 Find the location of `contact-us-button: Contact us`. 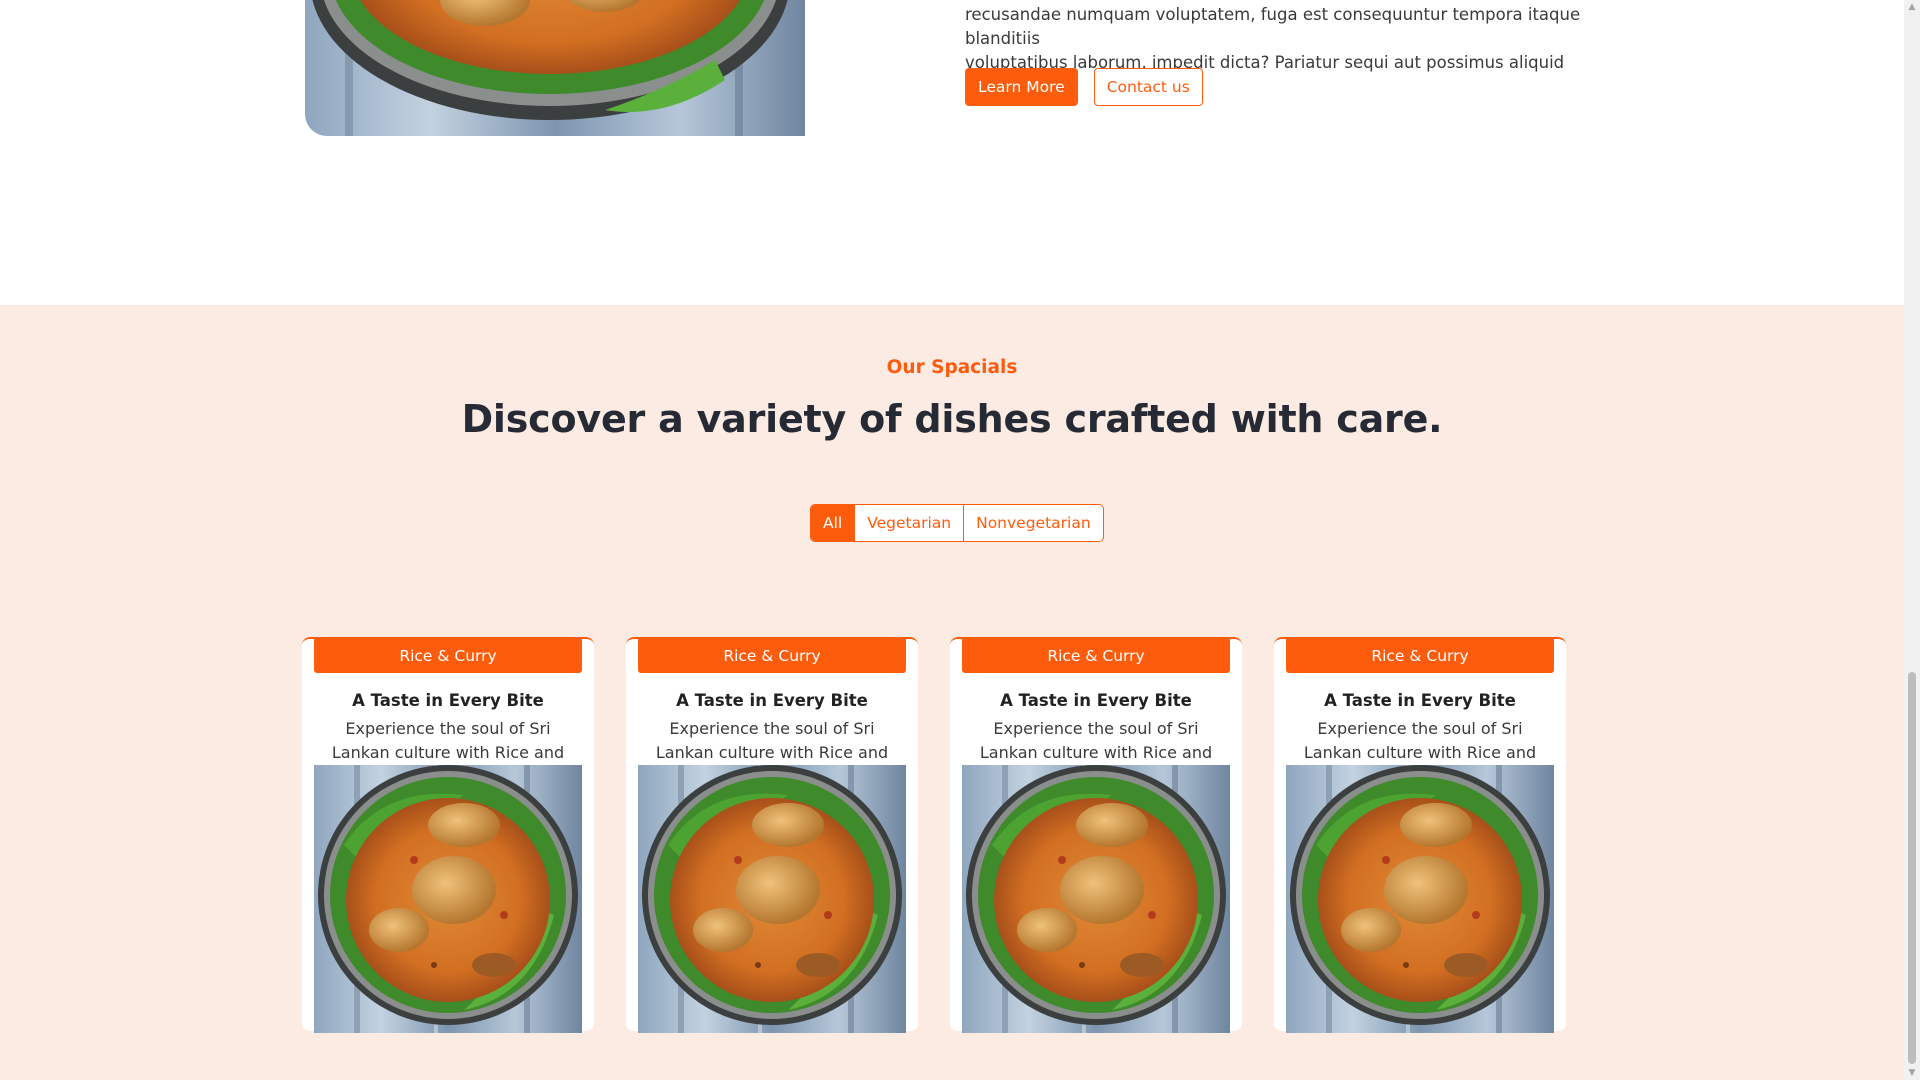

contact-us-button: Contact us is located at coordinates (1148, 87).